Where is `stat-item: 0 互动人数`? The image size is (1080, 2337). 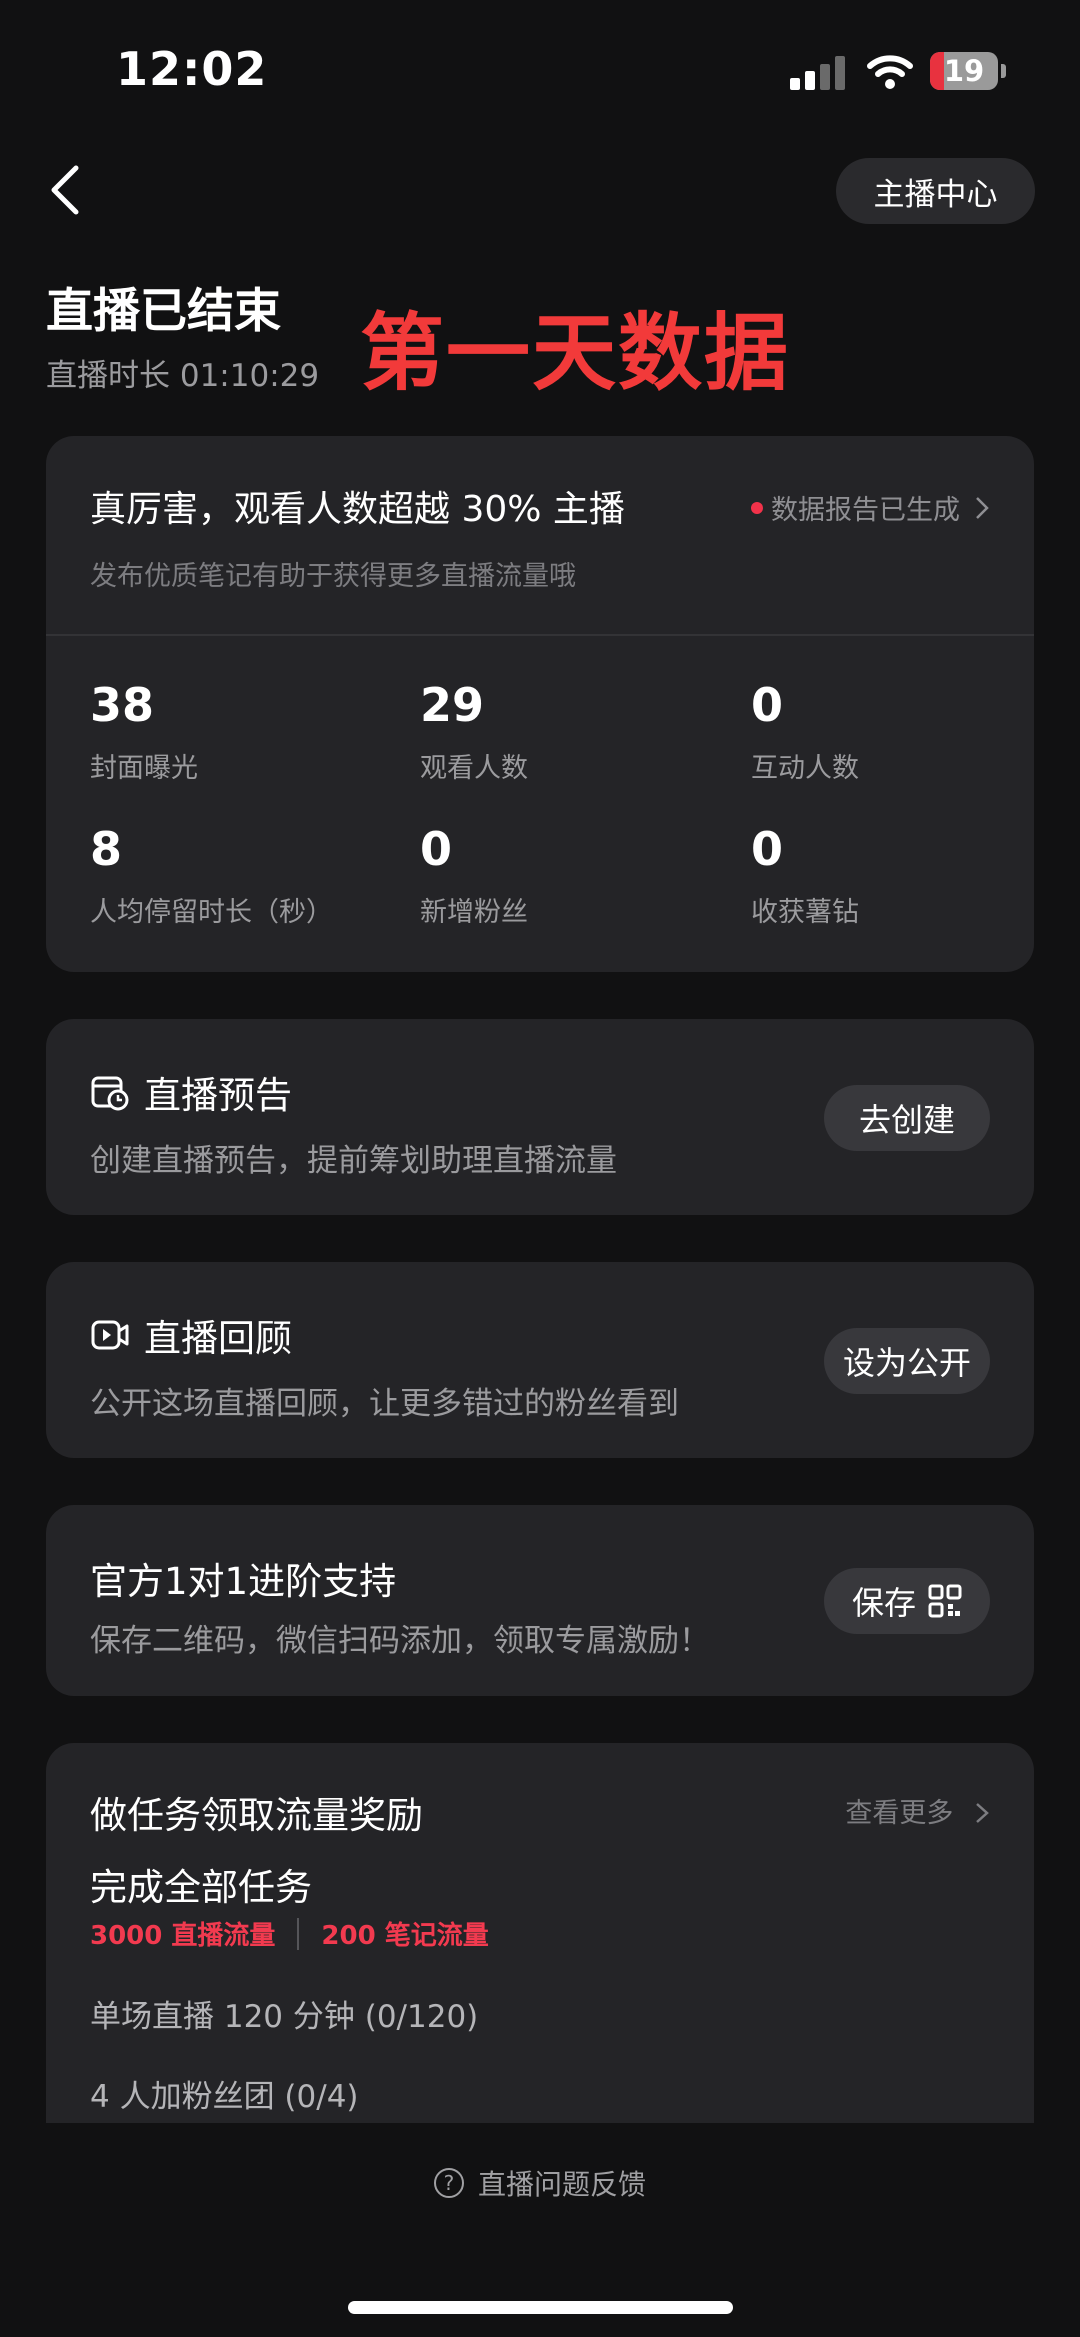 stat-item: 0 互动人数 is located at coordinates (911, 731).